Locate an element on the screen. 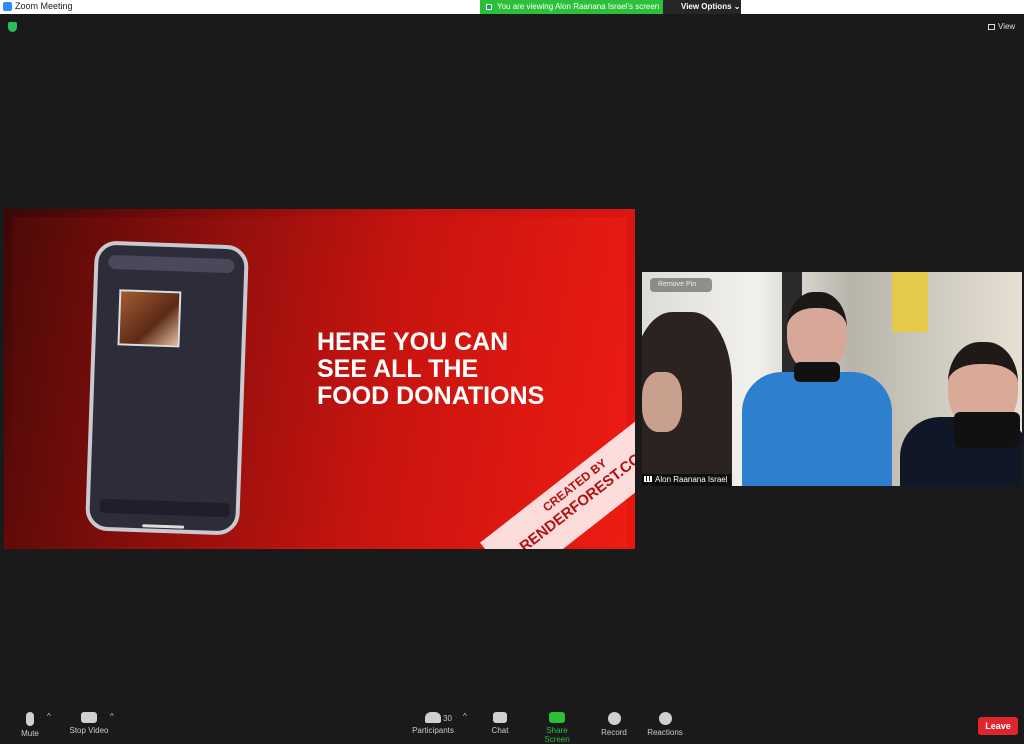  video-options-caret: ^ is located at coordinates (112, 716).